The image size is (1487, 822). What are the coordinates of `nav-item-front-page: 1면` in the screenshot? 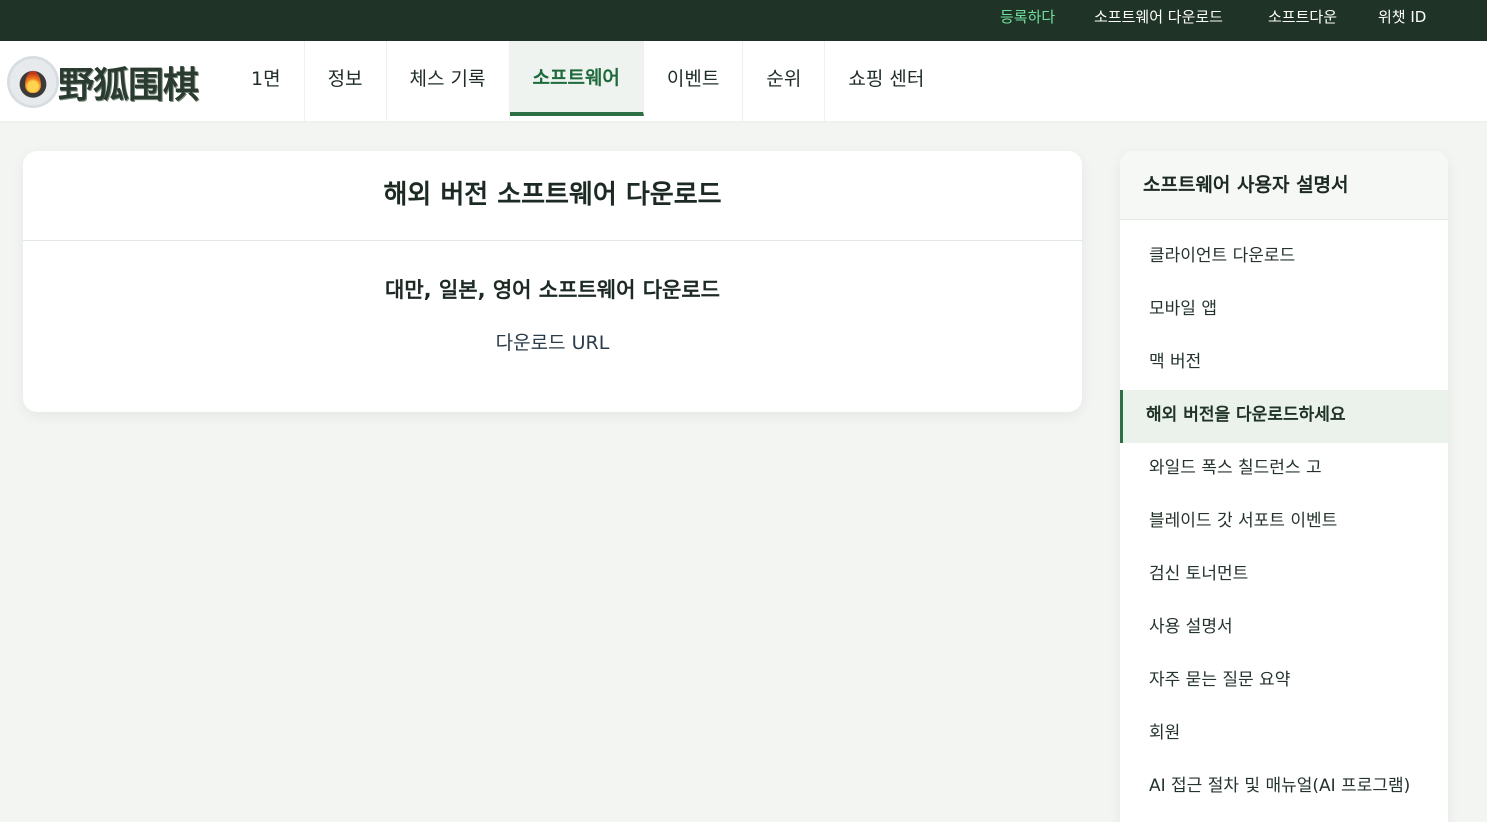 It's located at (266, 81).